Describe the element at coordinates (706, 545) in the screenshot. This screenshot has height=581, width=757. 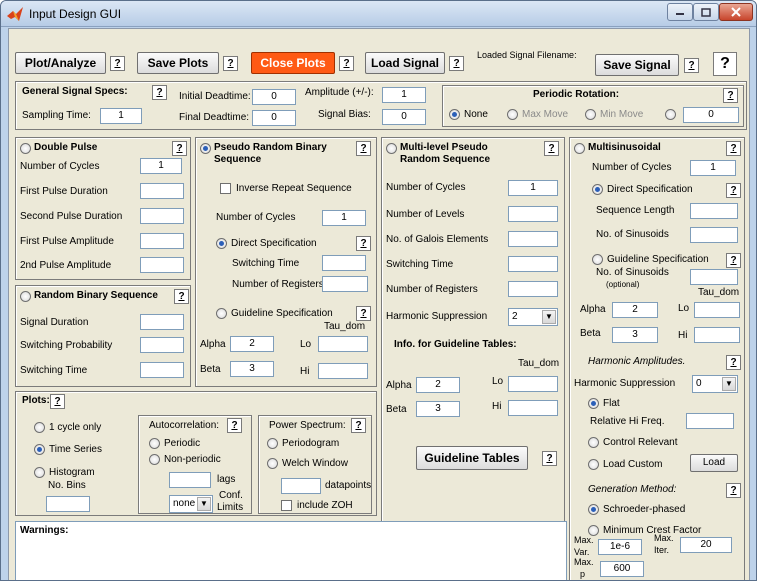
I see `ms-max-iter-input: 20` at that location.